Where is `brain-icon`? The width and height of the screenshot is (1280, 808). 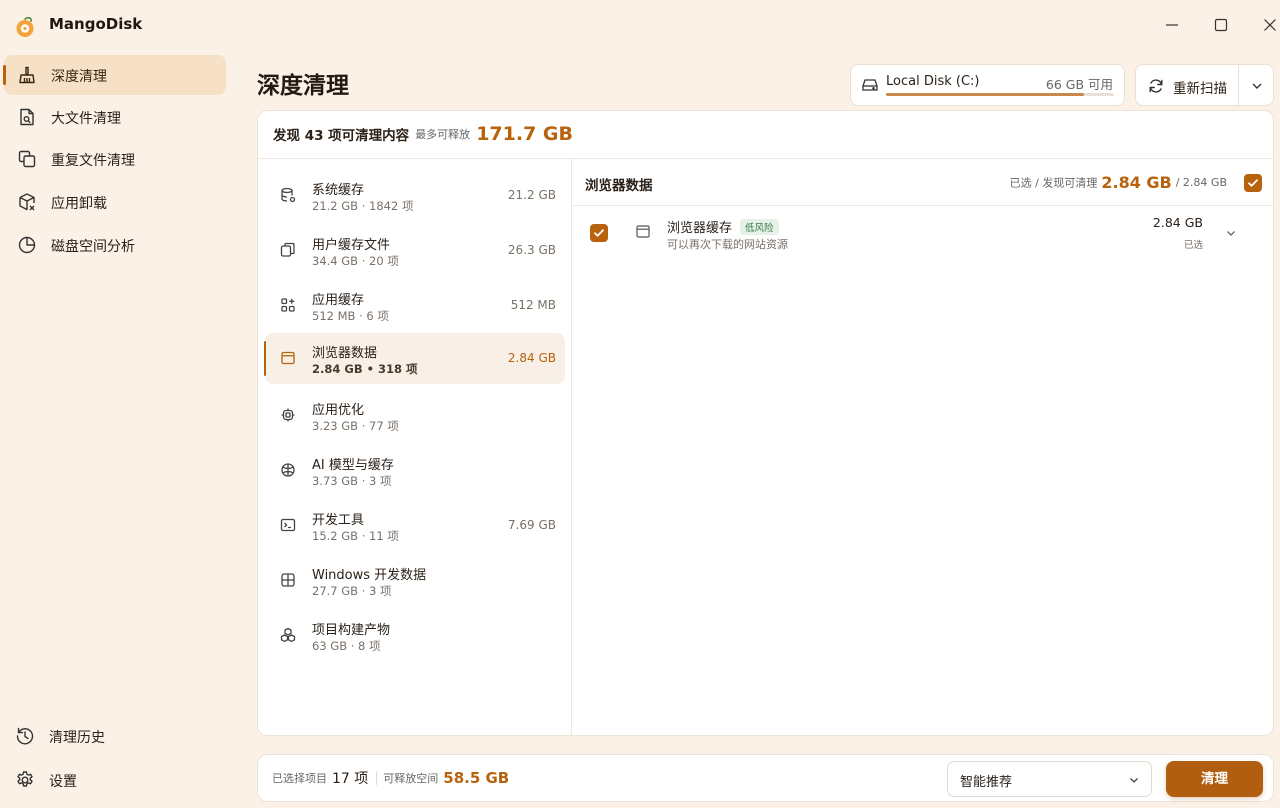
brain-icon is located at coordinates (288, 470).